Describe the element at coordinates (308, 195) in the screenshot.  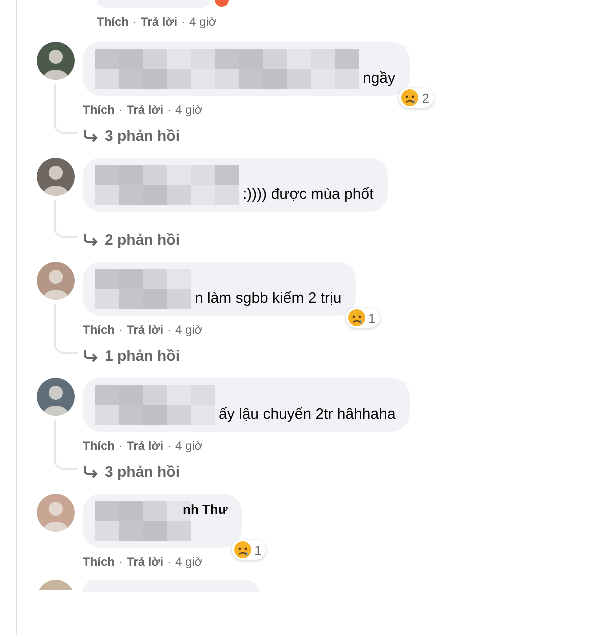
I see `comment-text: :)))) được mùa phốt` at that location.